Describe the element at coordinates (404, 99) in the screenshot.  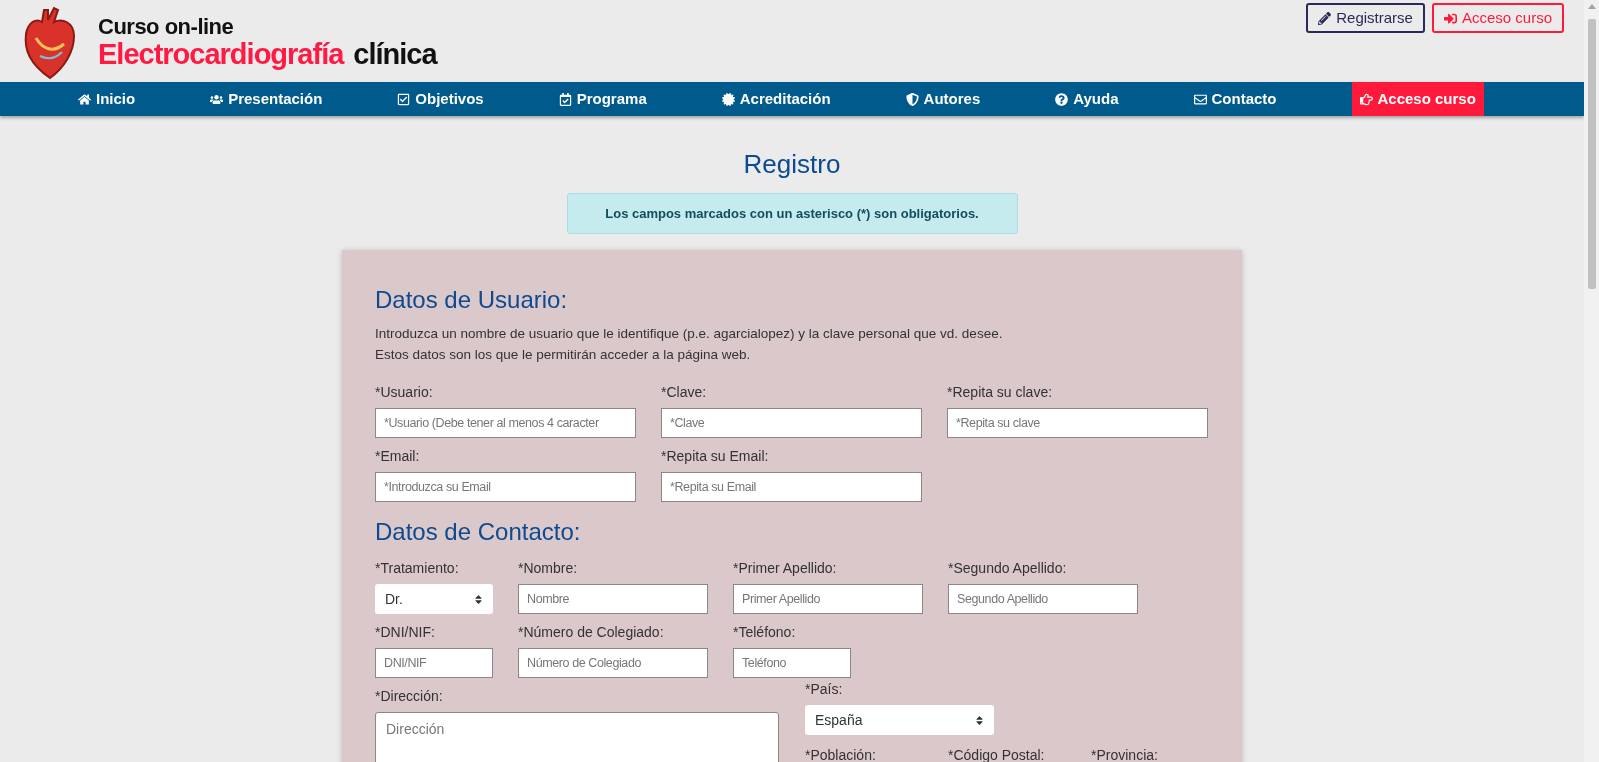
I see `checkbox-icon` at that location.